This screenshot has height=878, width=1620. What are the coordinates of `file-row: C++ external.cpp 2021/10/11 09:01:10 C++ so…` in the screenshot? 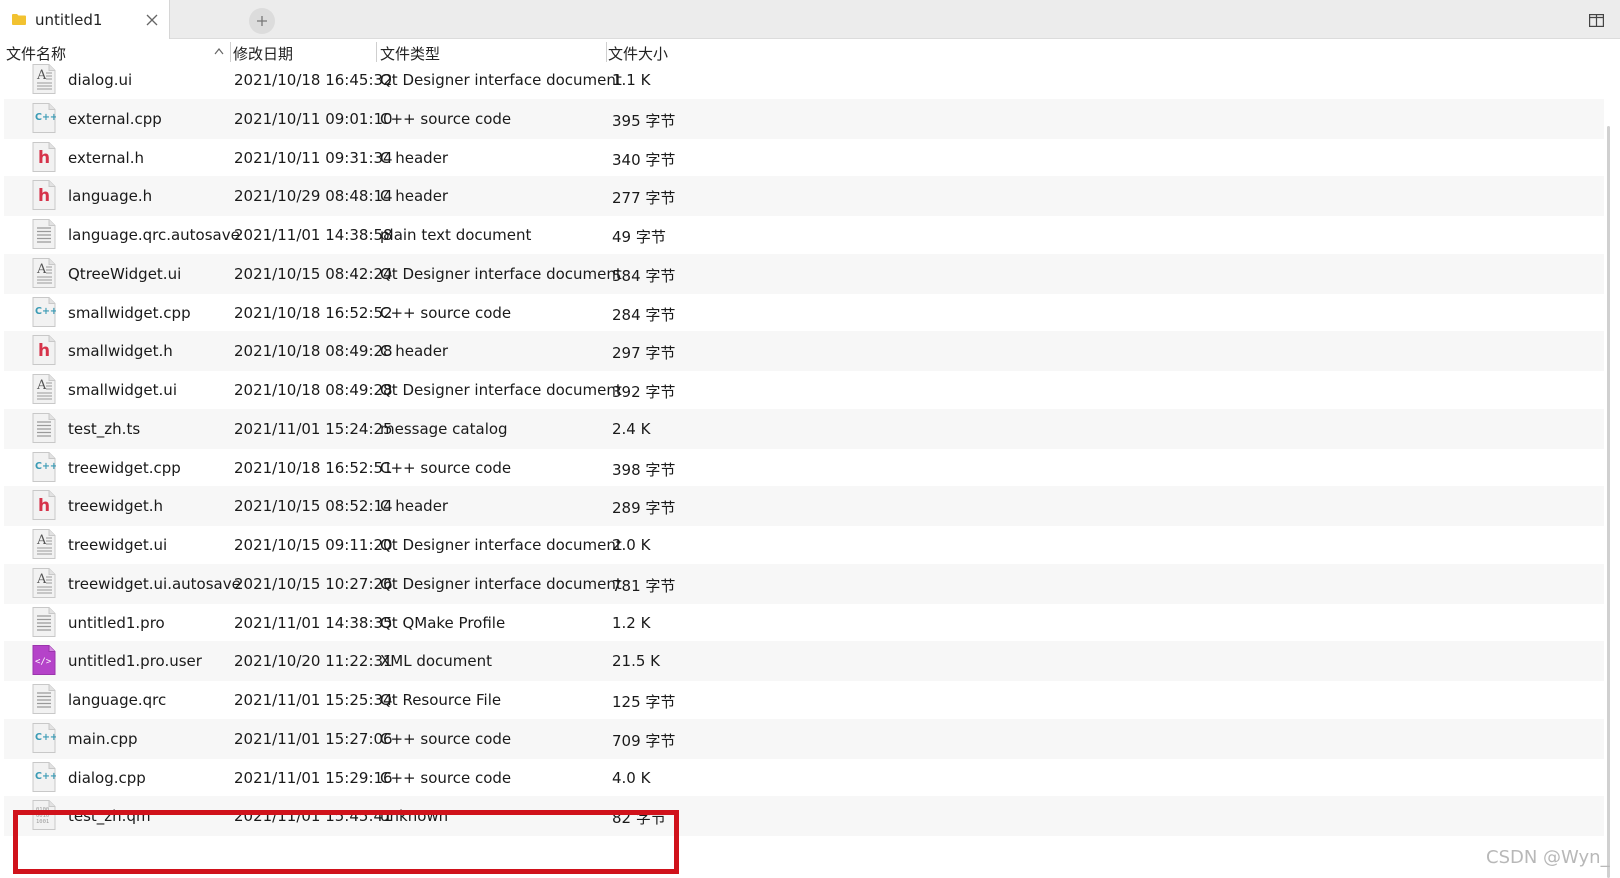 It's located at (804, 118).